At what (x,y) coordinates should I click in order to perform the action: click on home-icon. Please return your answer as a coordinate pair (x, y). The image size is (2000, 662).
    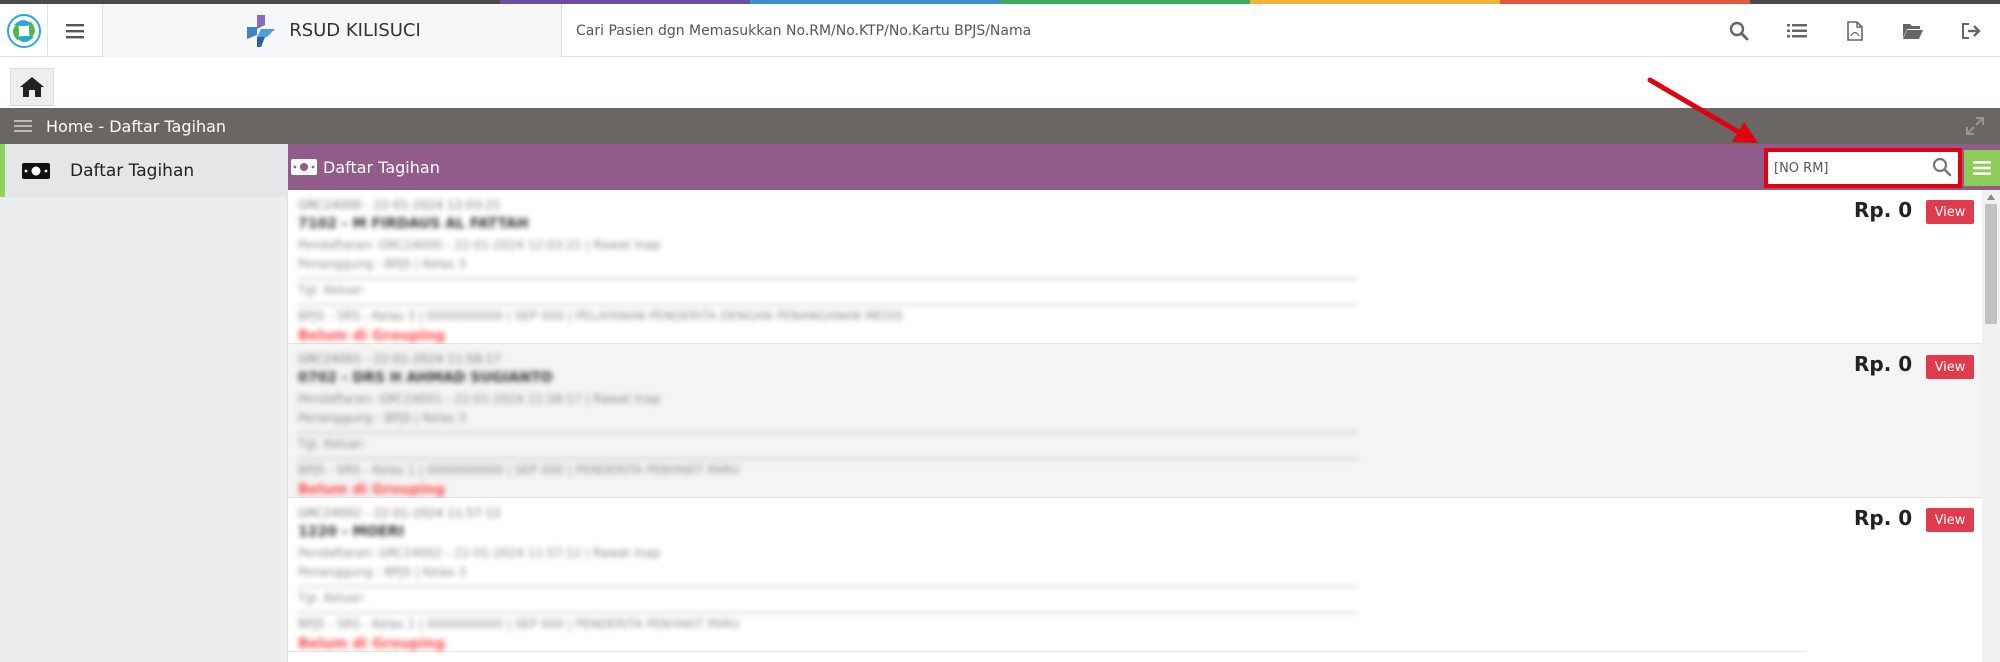
    Looking at the image, I should click on (32, 87).